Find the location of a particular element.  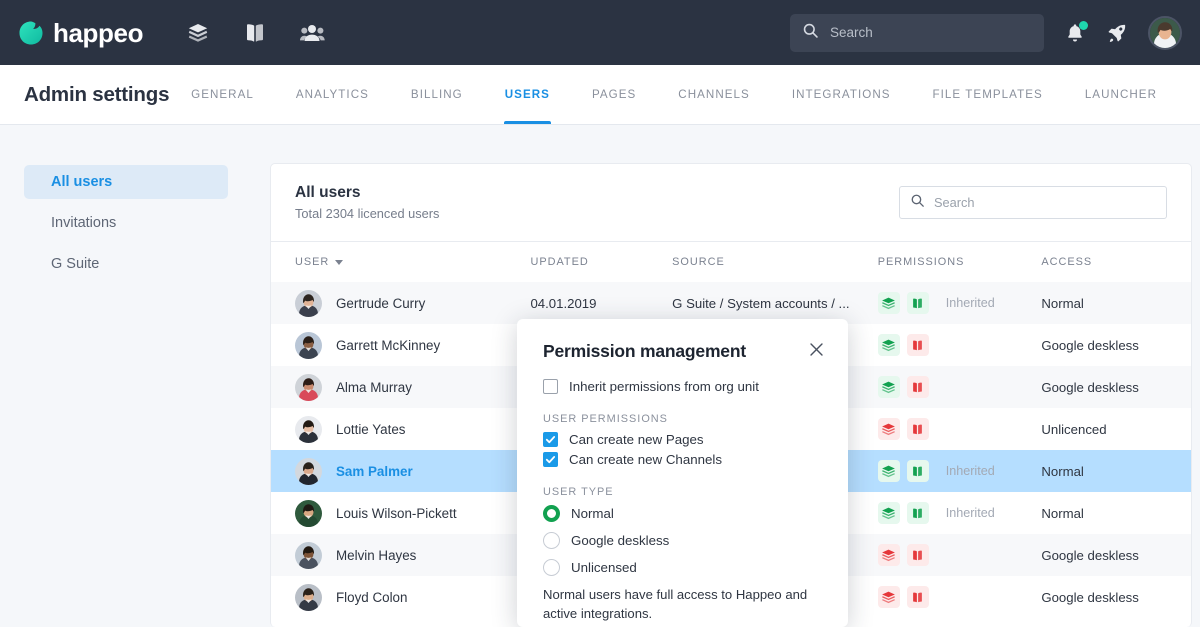

inherit-permissions-checkbox is located at coordinates (550, 386).